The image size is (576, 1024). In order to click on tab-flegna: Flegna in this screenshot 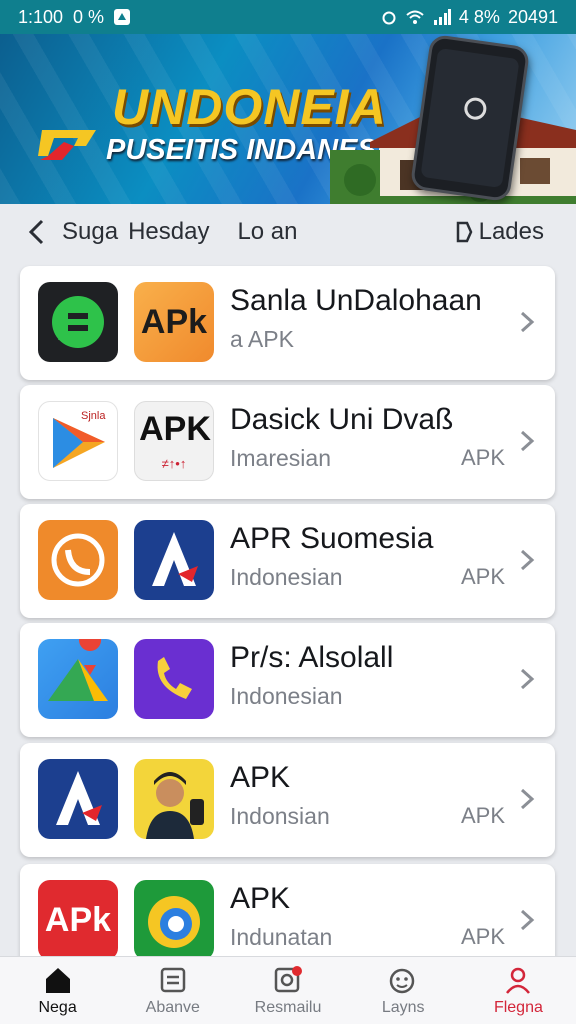, I will do `click(518, 990)`.